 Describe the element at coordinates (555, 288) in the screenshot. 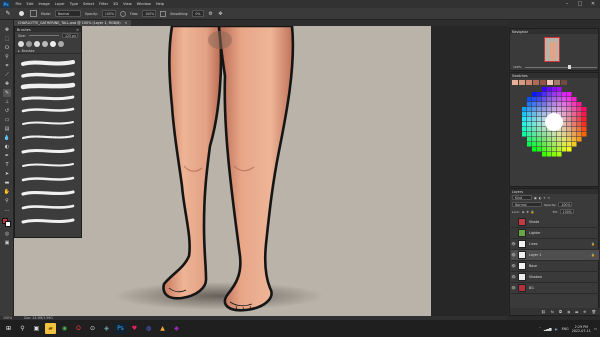

I see `layer-row: 👁 BG` at that location.